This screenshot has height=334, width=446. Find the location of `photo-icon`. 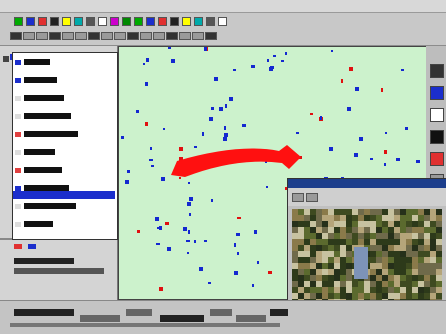

photo-icon is located at coordinates (150, 21).